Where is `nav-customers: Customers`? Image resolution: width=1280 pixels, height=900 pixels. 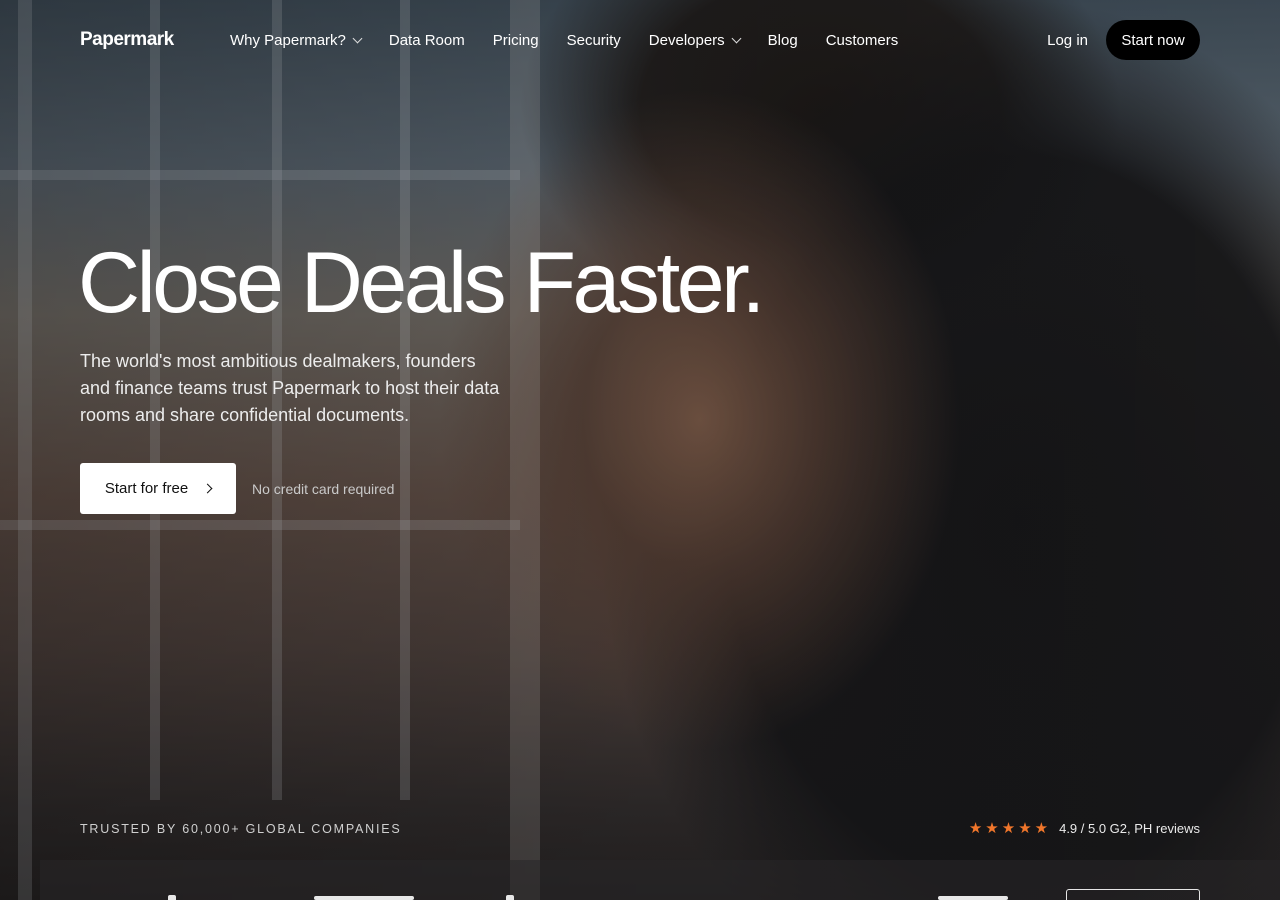 nav-customers: Customers is located at coordinates (862, 40).